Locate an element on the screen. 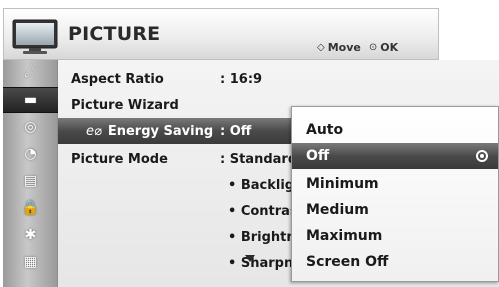 The width and height of the screenshot is (499, 287). sidebar-item-time: ◔ is located at coordinates (30, 154).